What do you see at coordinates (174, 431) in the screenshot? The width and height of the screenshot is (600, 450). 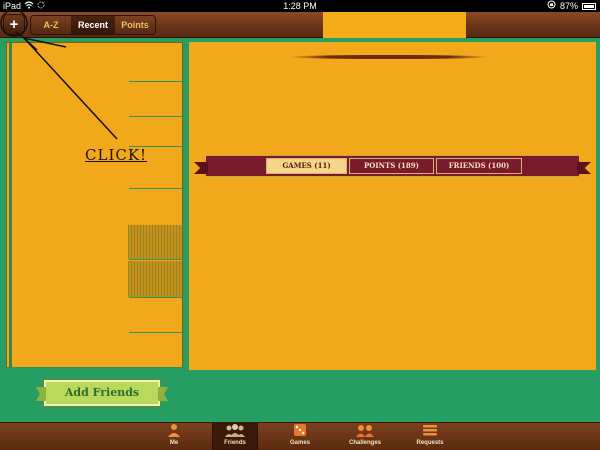 I see `person-icon` at bounding box center [174, 431].